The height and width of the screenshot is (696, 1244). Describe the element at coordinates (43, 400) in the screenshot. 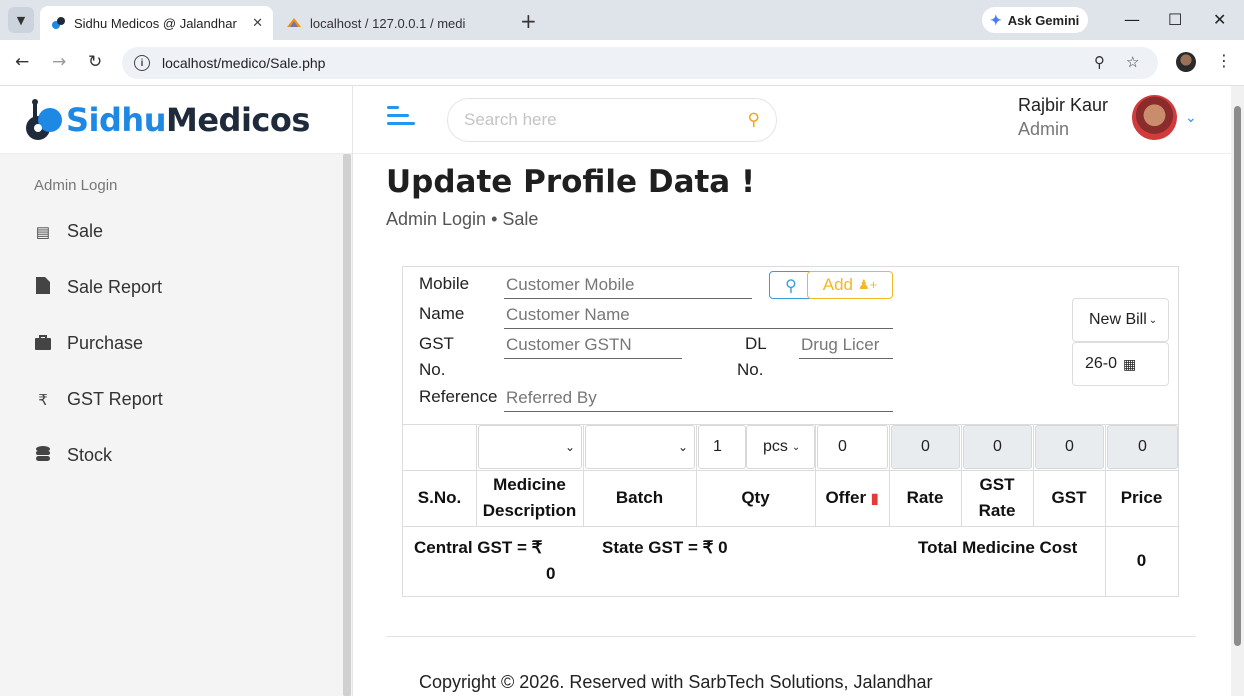

I see `rupee-icon: ₹` at that location.